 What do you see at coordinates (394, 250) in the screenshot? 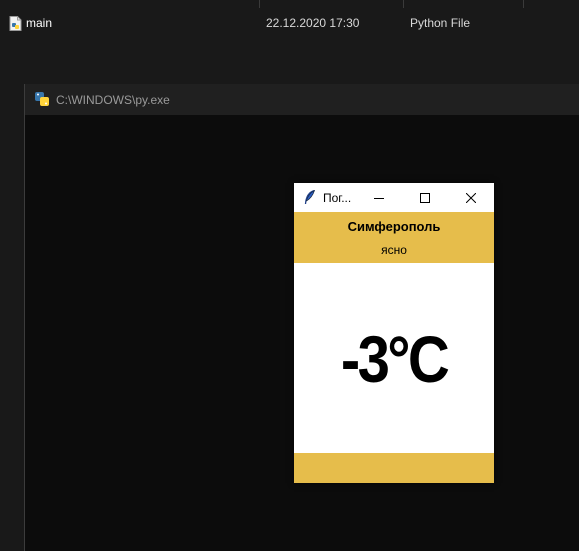
I see `weather-description: ясно` at bounding box center [394, 250].